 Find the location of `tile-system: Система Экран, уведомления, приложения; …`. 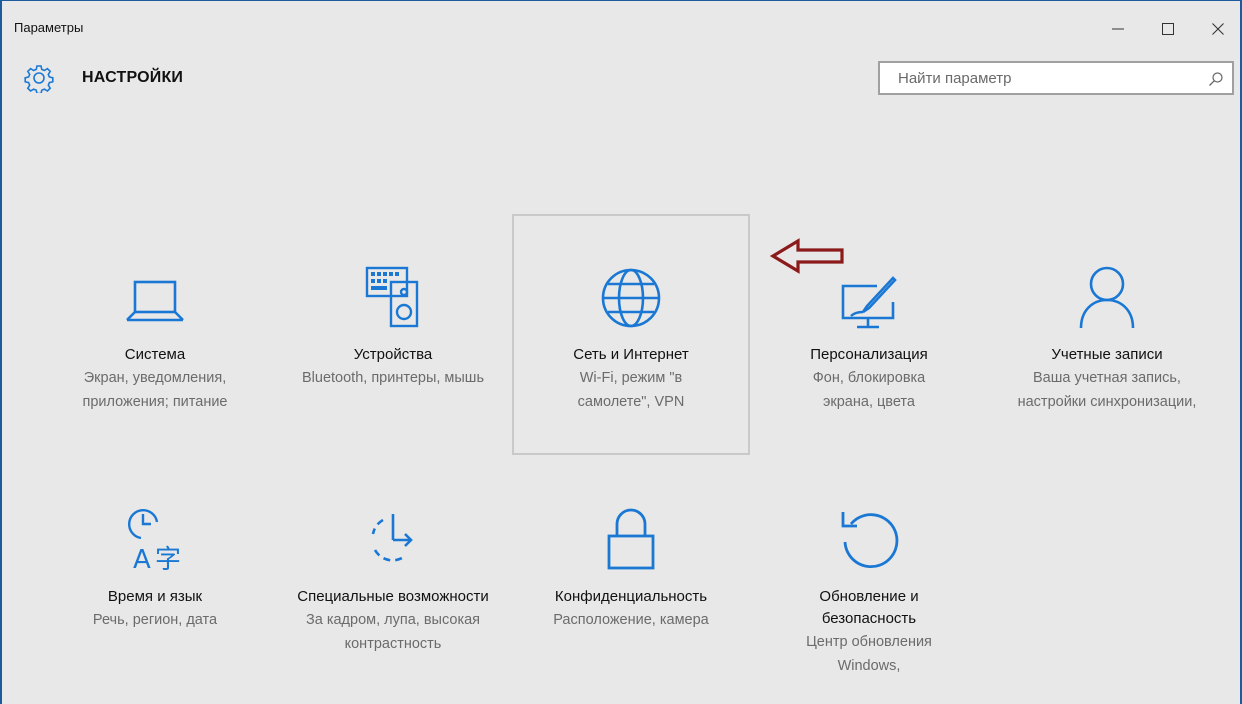

tile-system: Система Экран, уведомления, приложения; … is located at coordinates (155, 334).